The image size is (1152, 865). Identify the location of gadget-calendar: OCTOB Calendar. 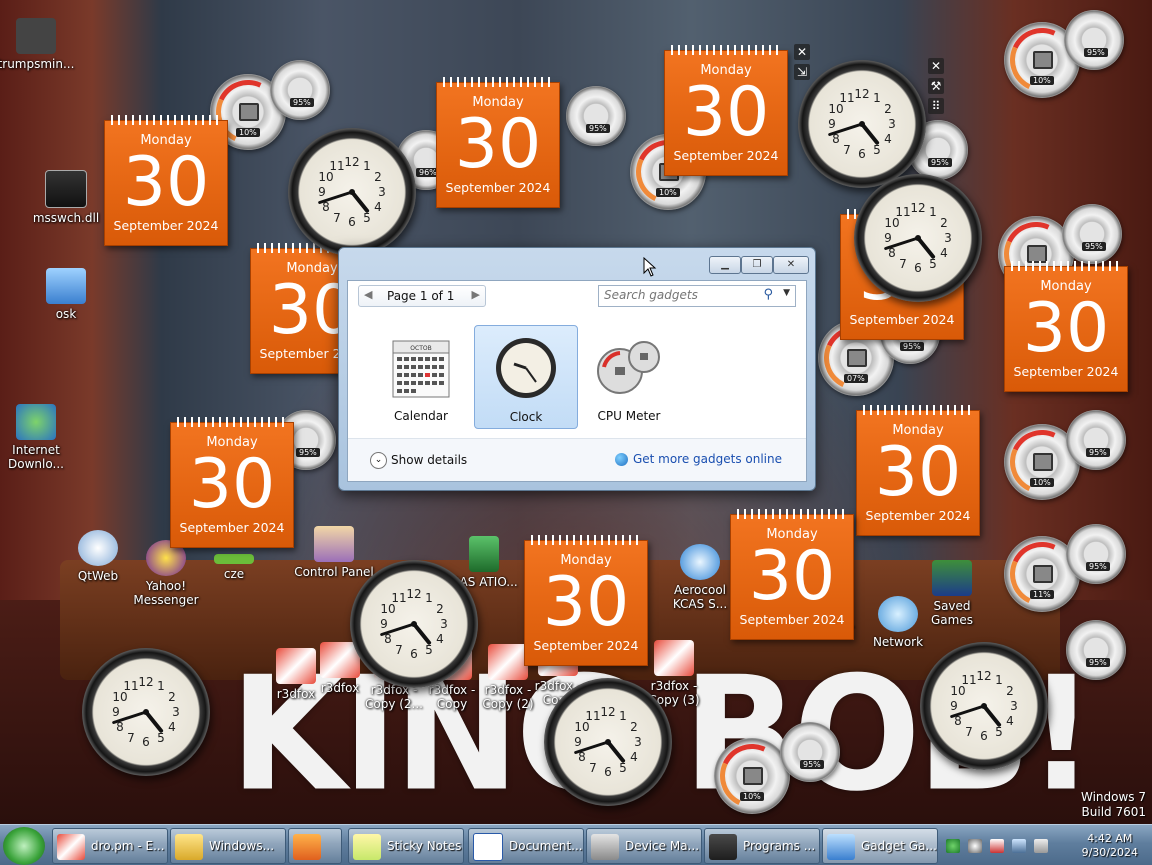
(421, 376).